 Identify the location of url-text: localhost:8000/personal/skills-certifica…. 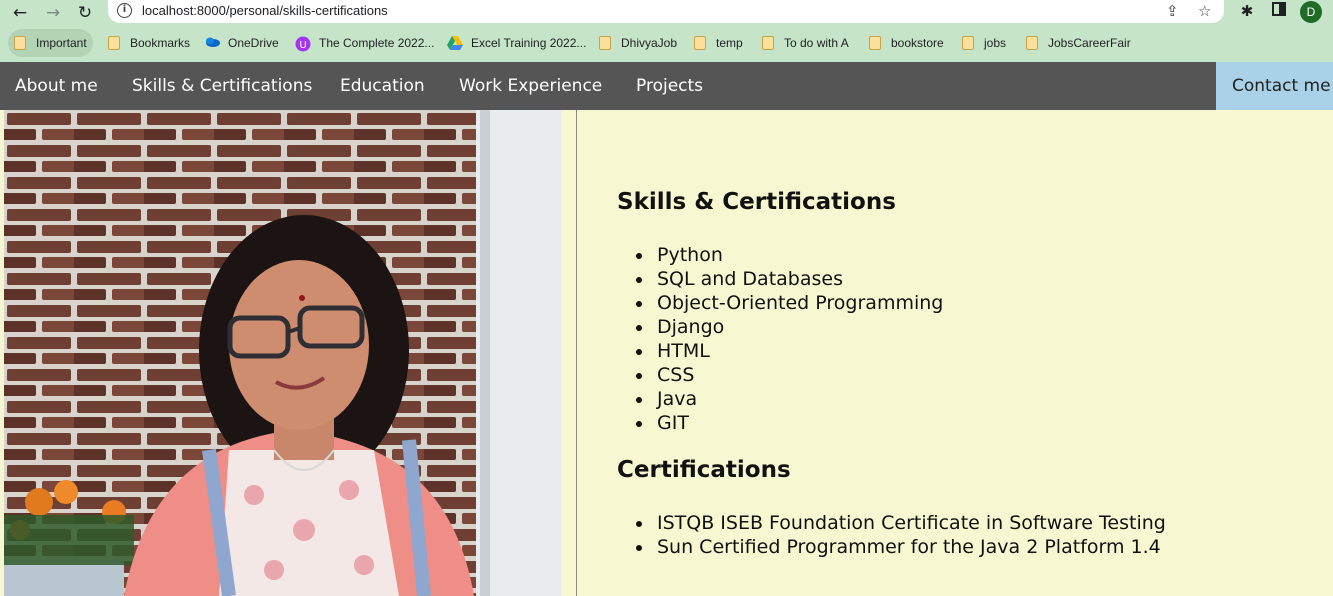
(265, 10).